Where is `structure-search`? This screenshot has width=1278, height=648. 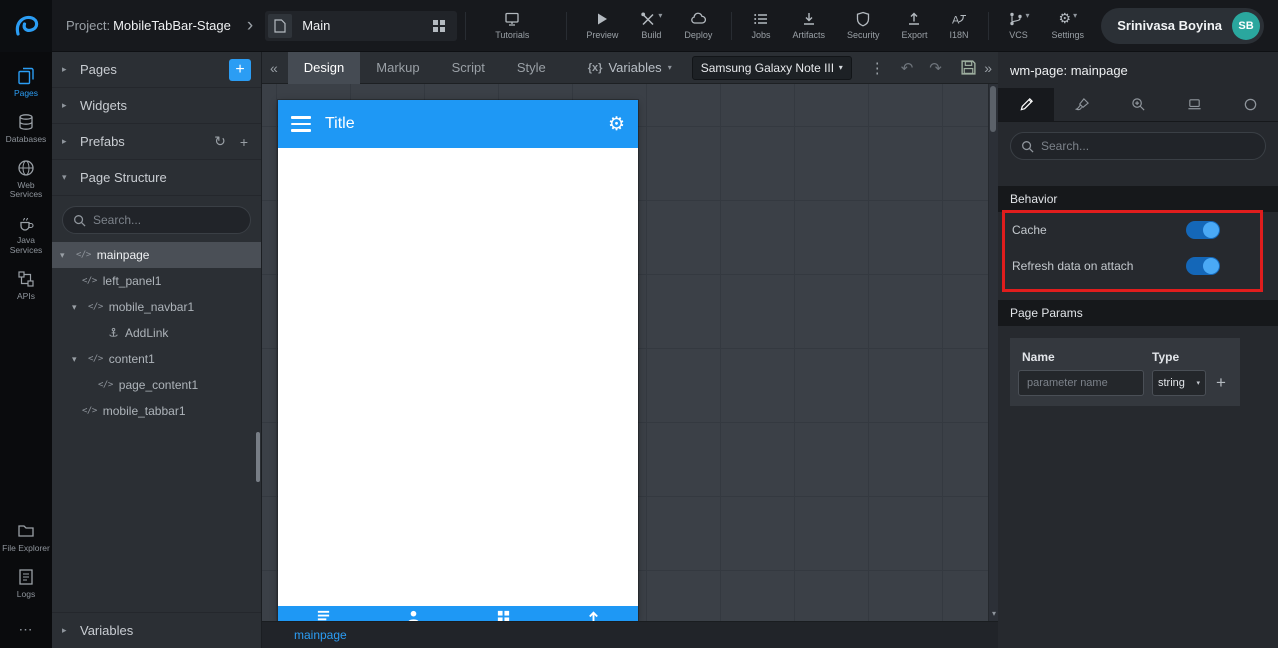 structure-search is located at coordinates (156, 220).